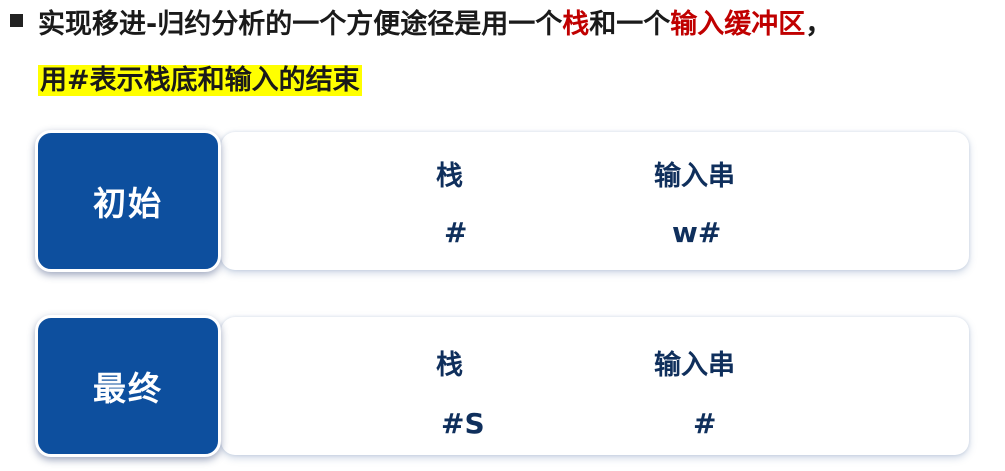  I want to click on square-bullet-icon, so click(16, 20).